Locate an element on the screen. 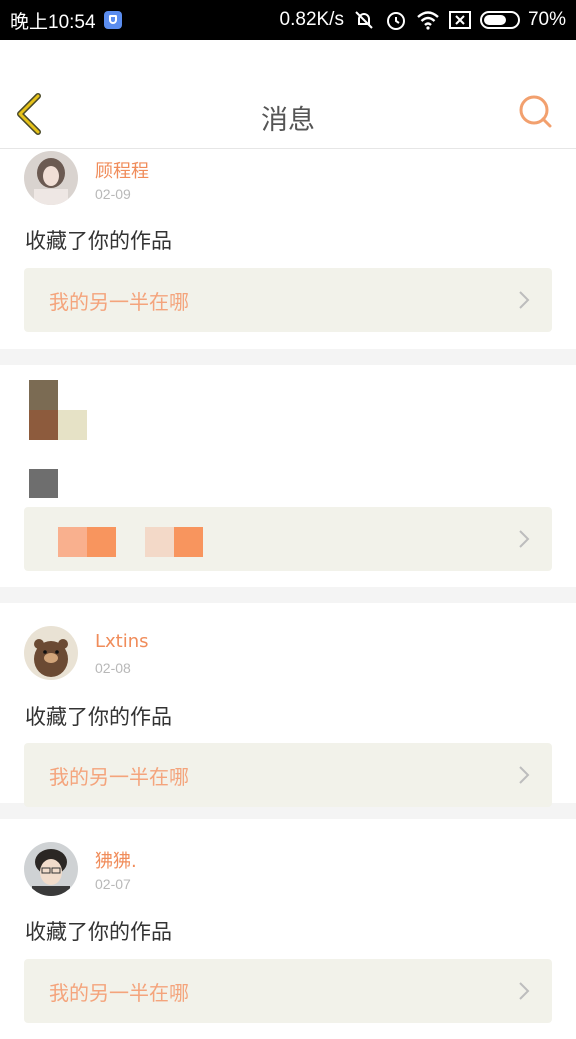  mute-vibrate-icon is located at coordinates (364, 20).